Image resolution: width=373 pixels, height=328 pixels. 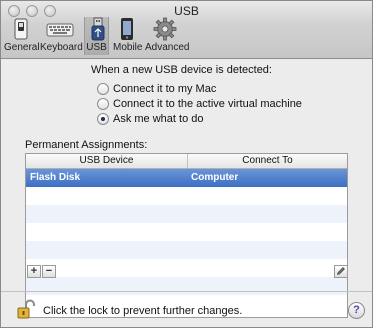 I want to click on toolbar-label: Advanced, so click(x=167, y=47).